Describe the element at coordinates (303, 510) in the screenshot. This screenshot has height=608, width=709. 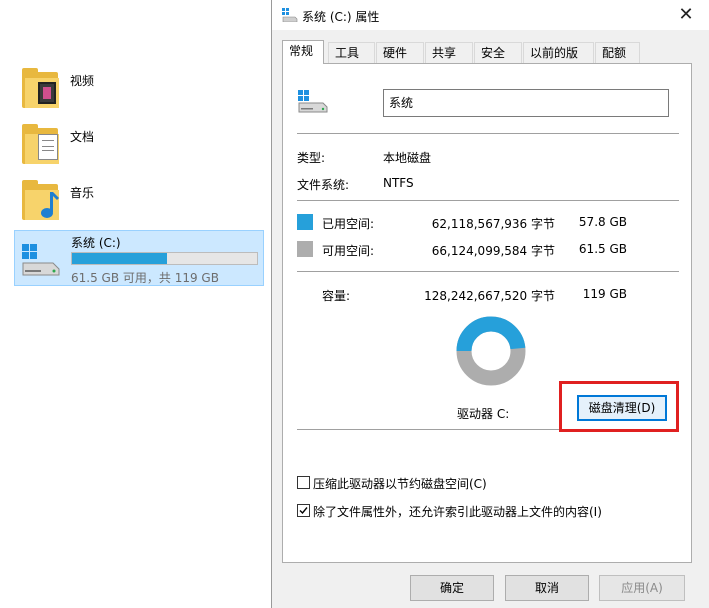
I see `index-contents-checkbox` at that location.